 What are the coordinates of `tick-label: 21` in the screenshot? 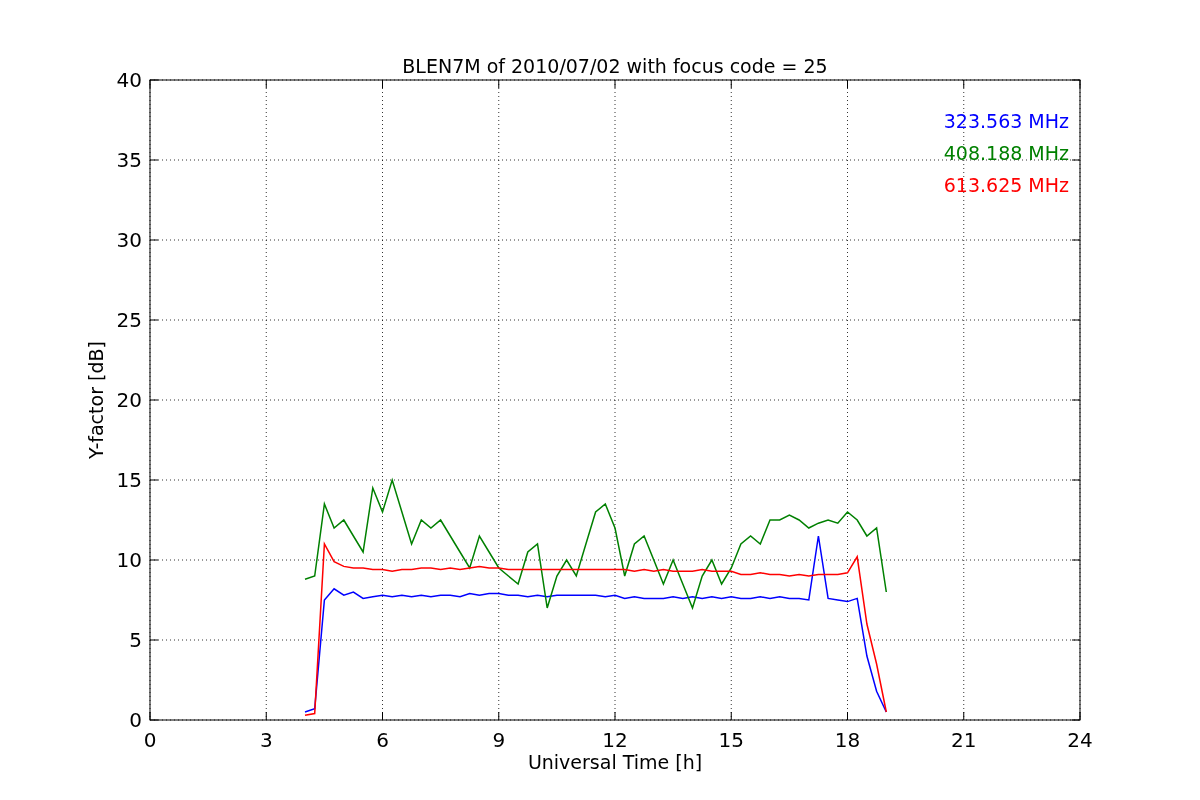 It's located at (964, 740).